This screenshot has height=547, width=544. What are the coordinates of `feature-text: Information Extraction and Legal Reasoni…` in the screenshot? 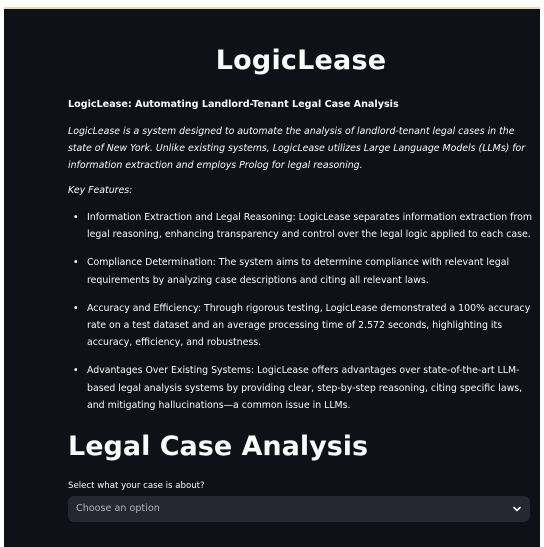 It's located at (309, 226).